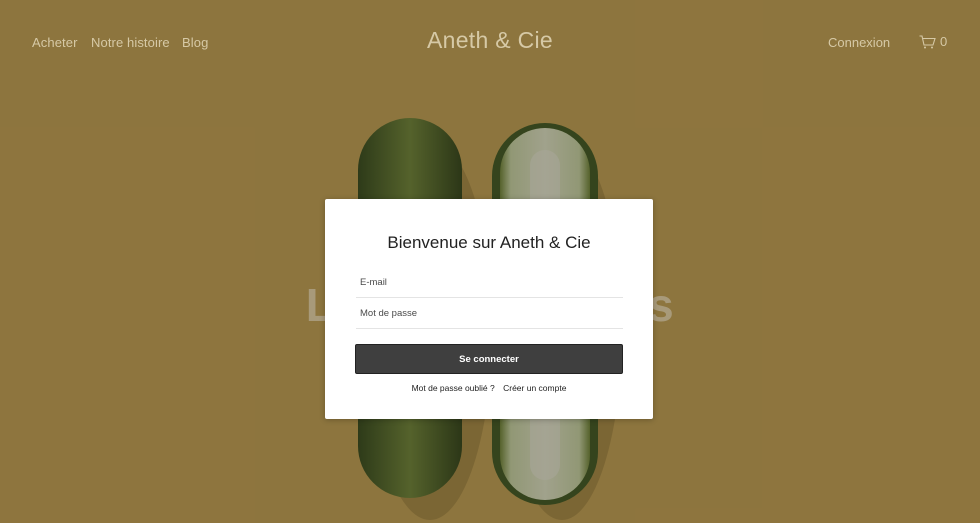  What do you see at coordinates (944, 41) in the screenshot?
I see `cart-count: 0` at bounding box center [944, 41].